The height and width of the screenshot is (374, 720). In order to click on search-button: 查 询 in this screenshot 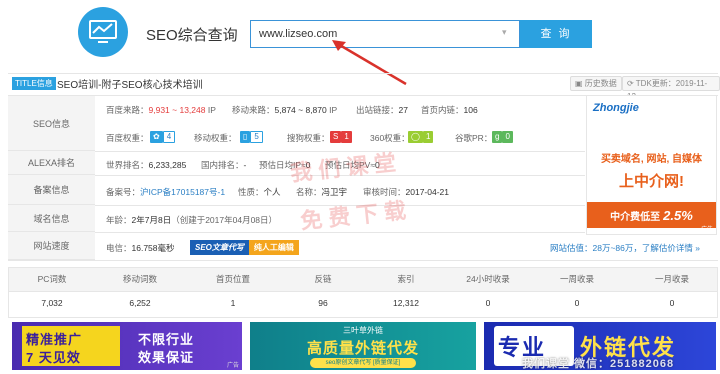, I will do `click(556, 34)`.